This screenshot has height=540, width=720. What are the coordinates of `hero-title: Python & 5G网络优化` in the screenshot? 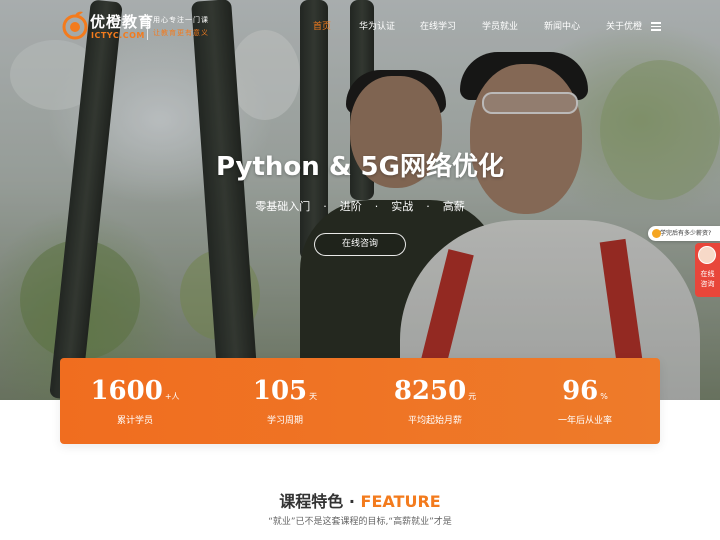 It's located at (359, 167).